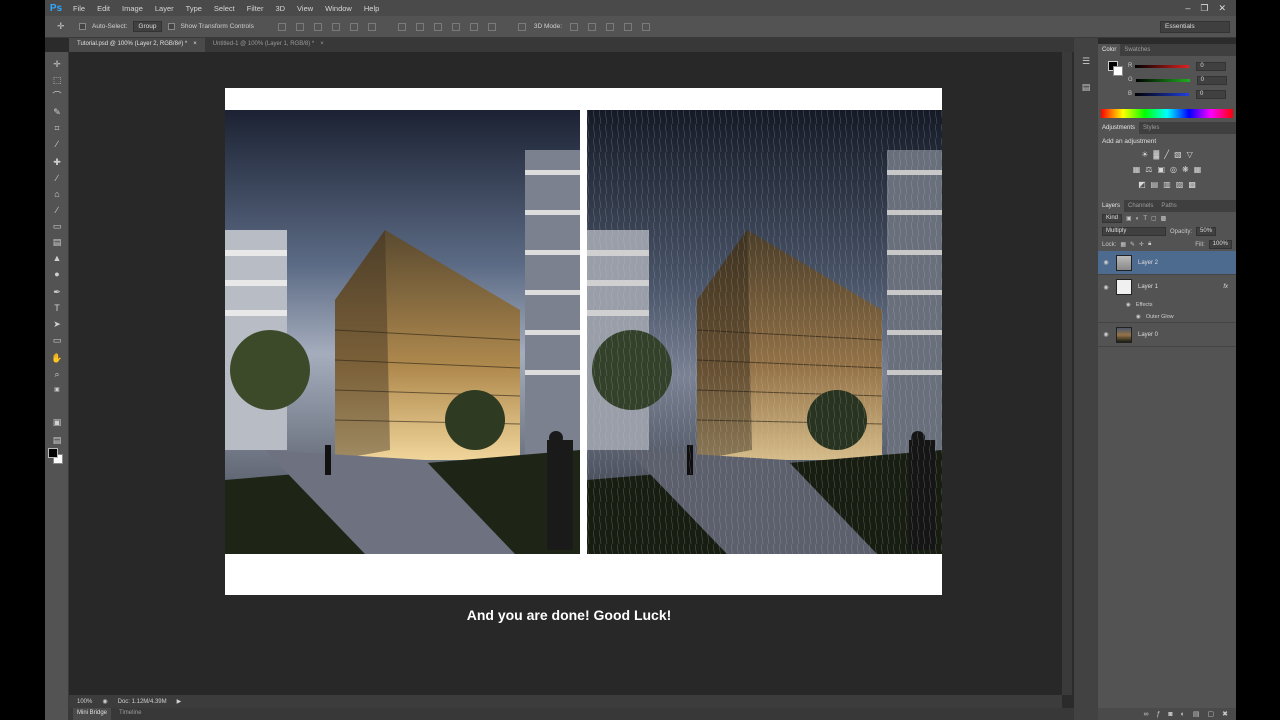 This screenshot has width=1280, height=720. Describe the element at coordinates (1166, 154) in the screenshot. I see `curves-icon: ╱` at that location.